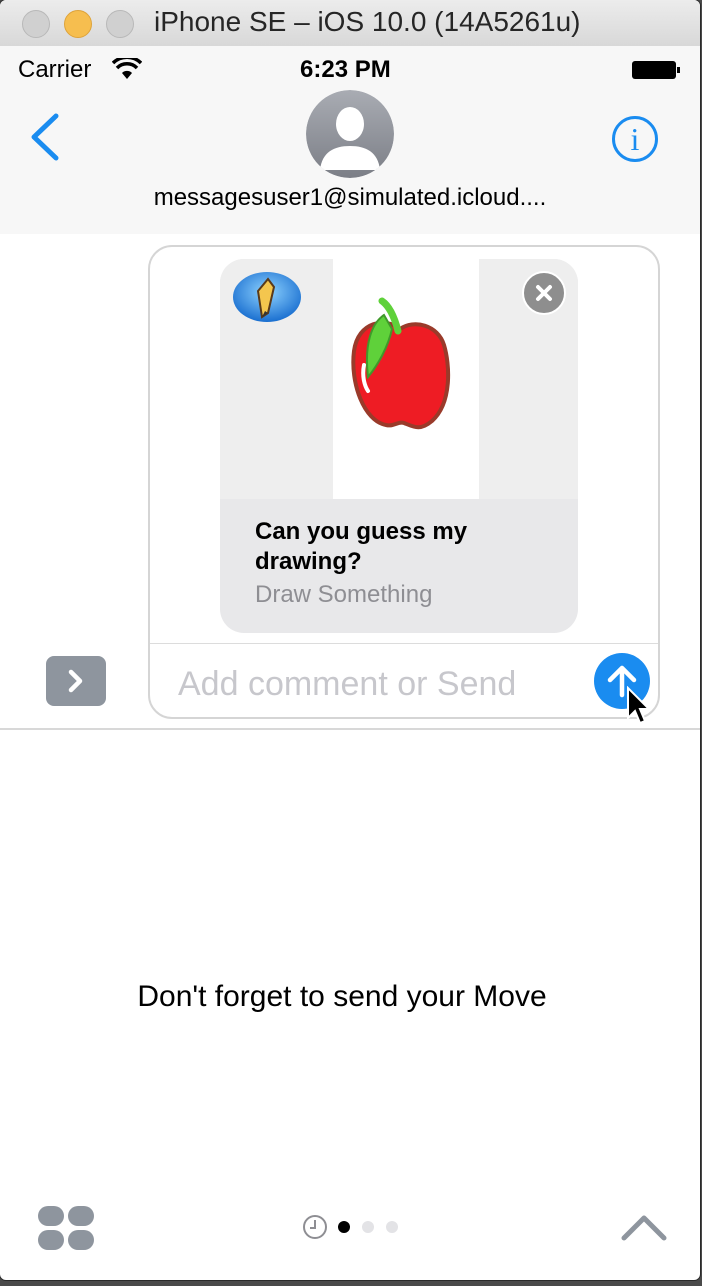  I want to click on expand-apps-button, so click(76, 681).